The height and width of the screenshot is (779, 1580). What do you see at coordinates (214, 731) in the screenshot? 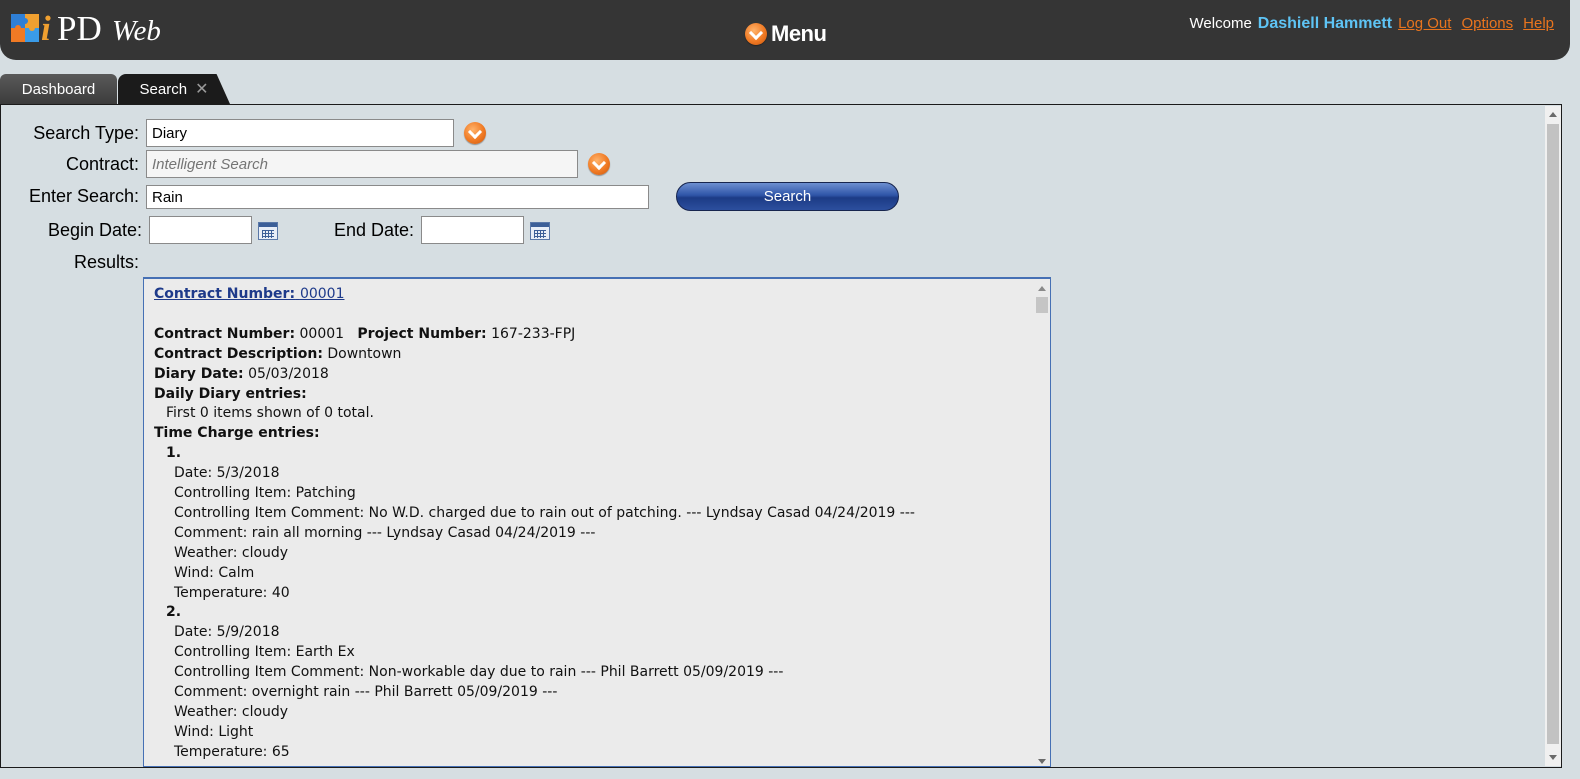
I see `entry-wind: Wind: Light` at bounding box center [214, 731].